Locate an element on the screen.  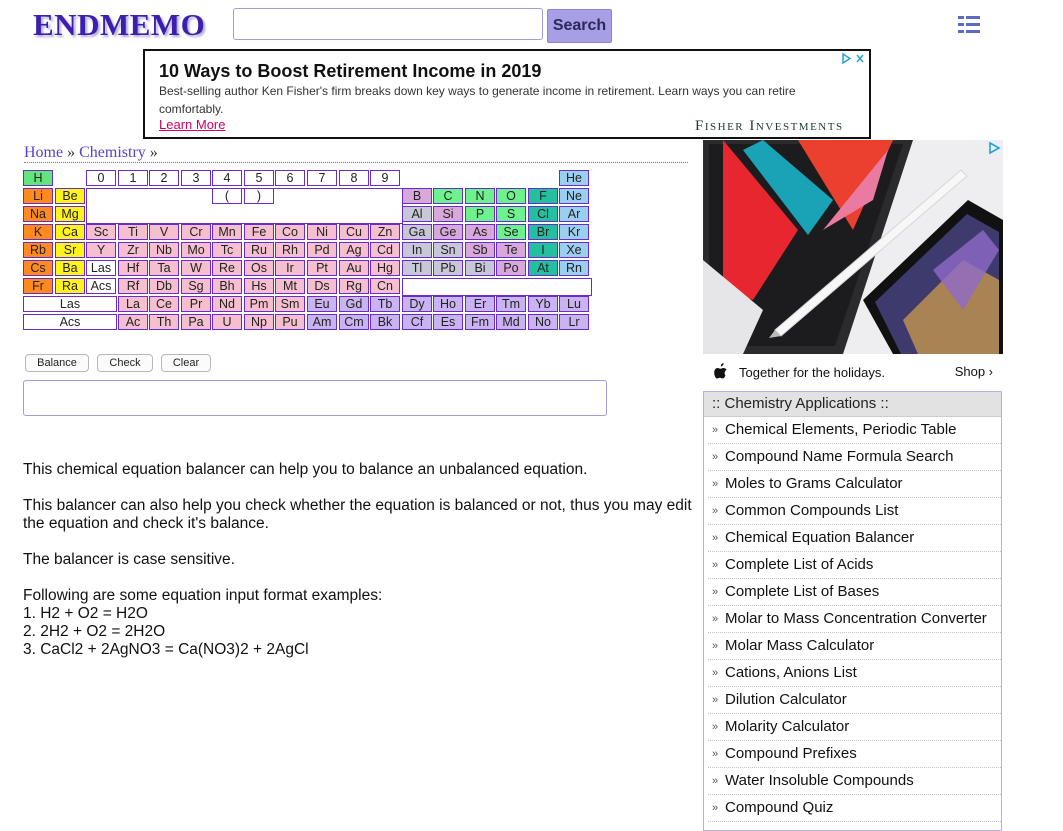
element-key-in: In is located at coordinates (417, 250).